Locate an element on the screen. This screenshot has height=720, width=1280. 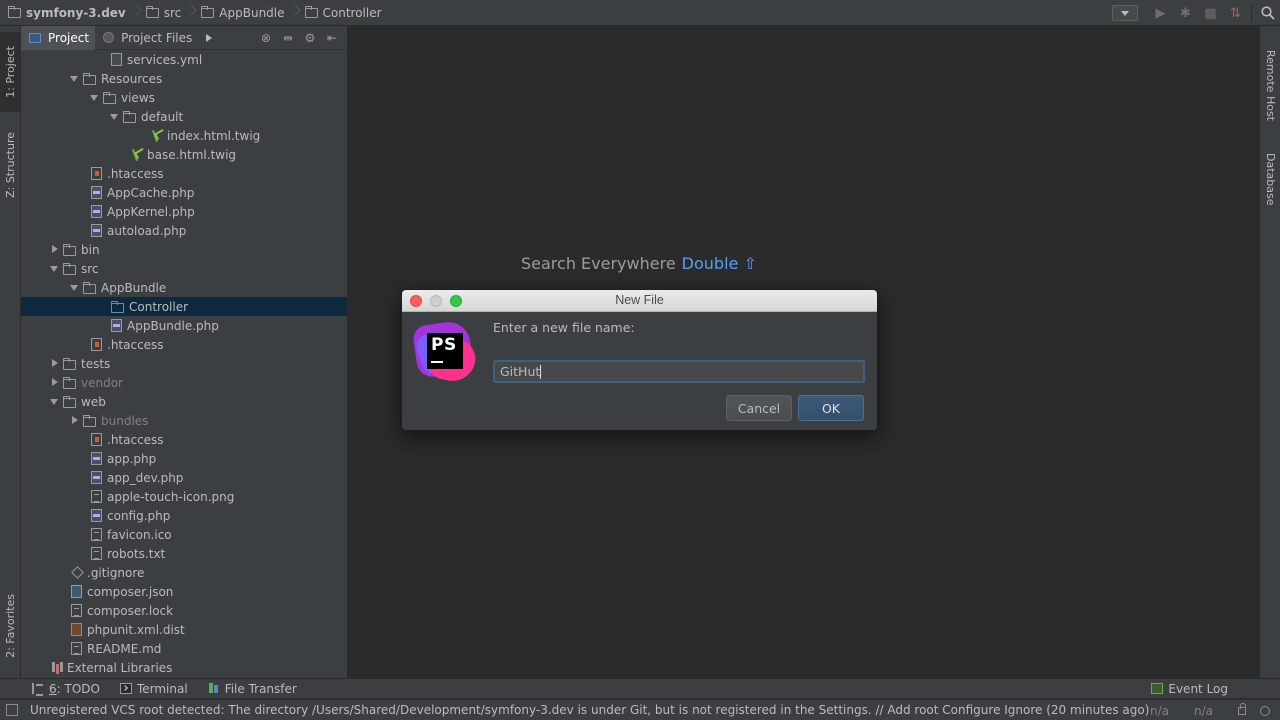
toggle-tool-windows-icon is located at coordinates (12, 710).